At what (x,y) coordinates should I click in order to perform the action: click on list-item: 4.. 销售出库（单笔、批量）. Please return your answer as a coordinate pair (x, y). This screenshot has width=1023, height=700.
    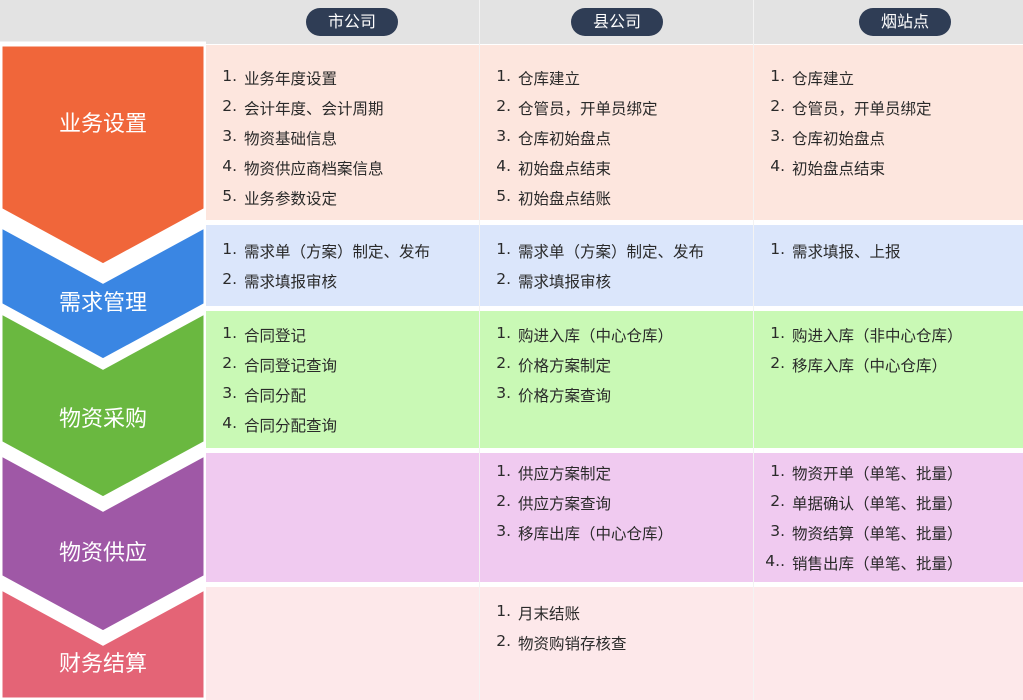
    Looking at the image, I should click on (890, 563).